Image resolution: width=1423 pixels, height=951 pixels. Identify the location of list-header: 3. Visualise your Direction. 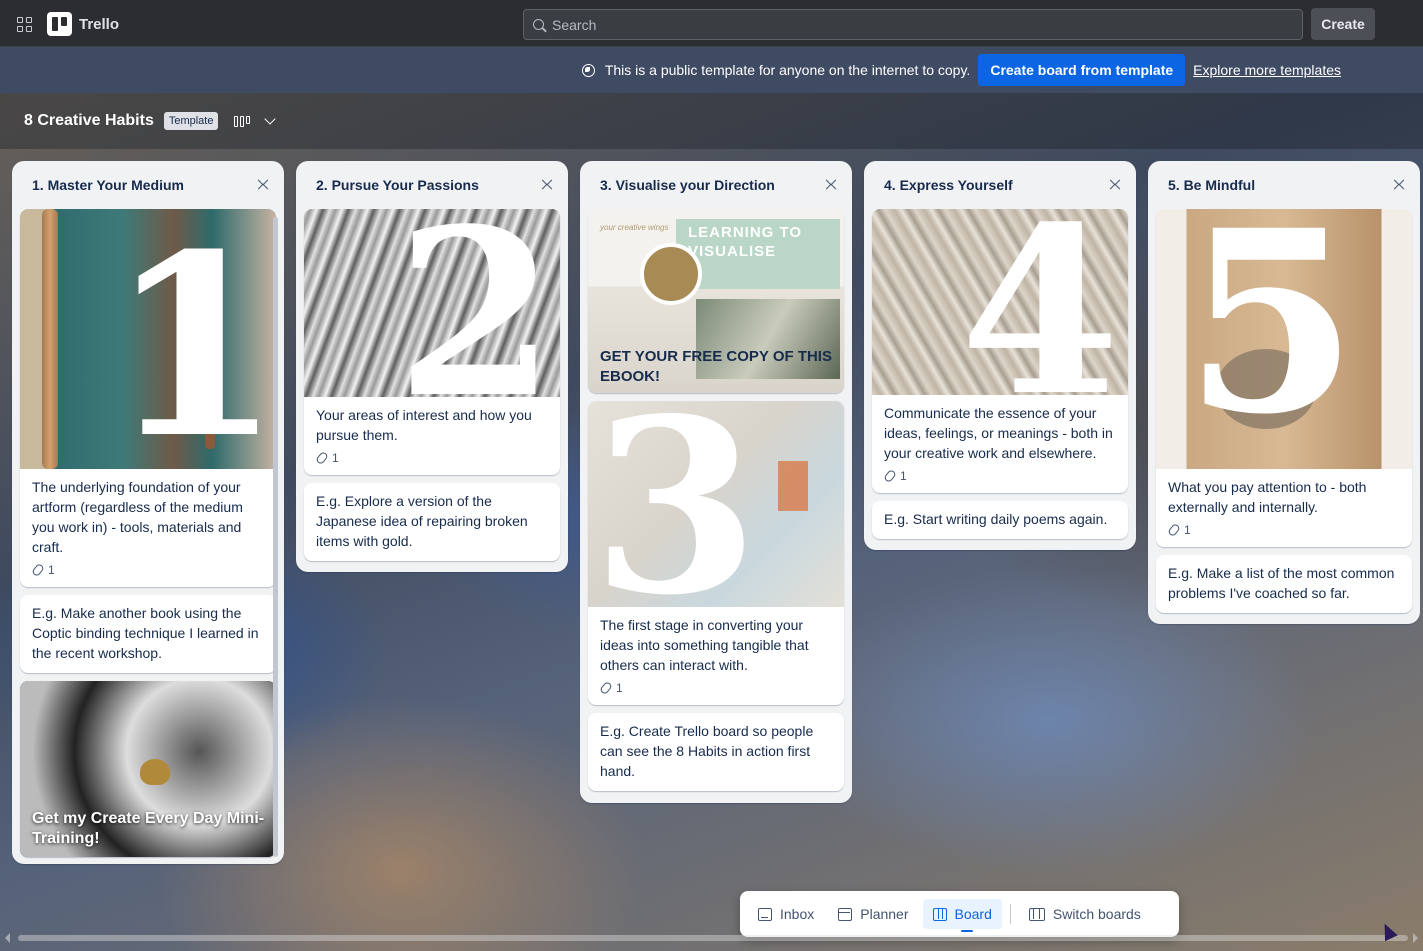
(716, 185).